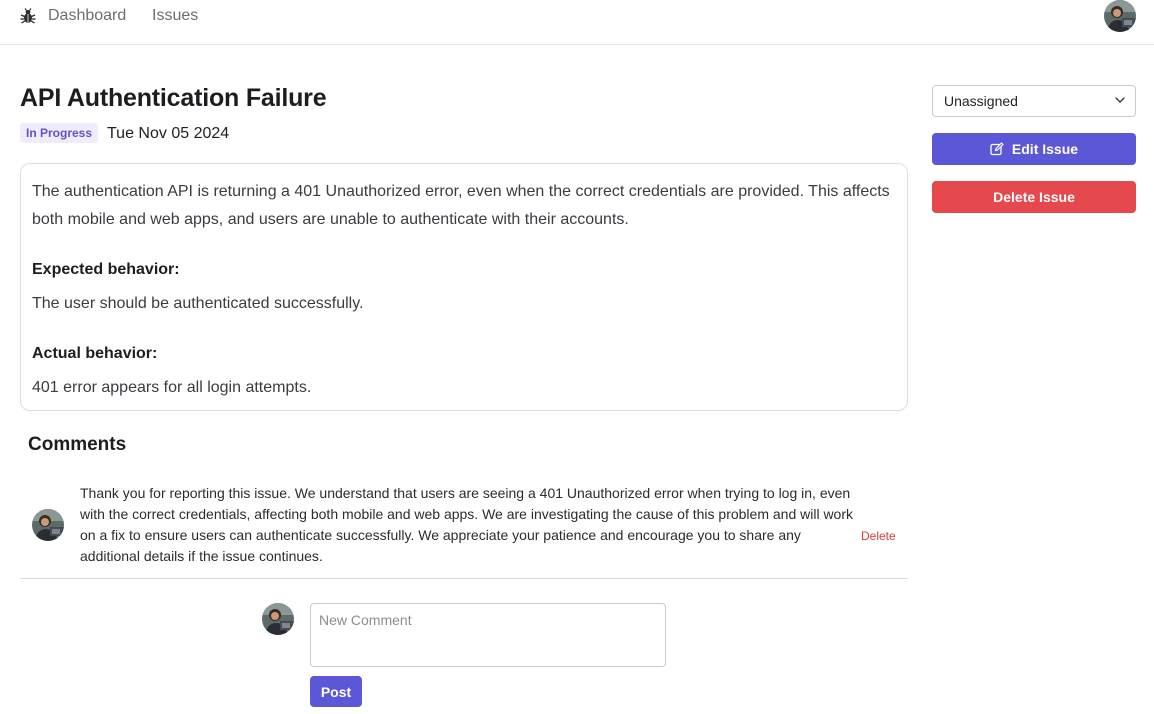 Image resolution: width=1154 pixels, height=714 pixels. I want to click on user-avatar, so click(1120, 16).